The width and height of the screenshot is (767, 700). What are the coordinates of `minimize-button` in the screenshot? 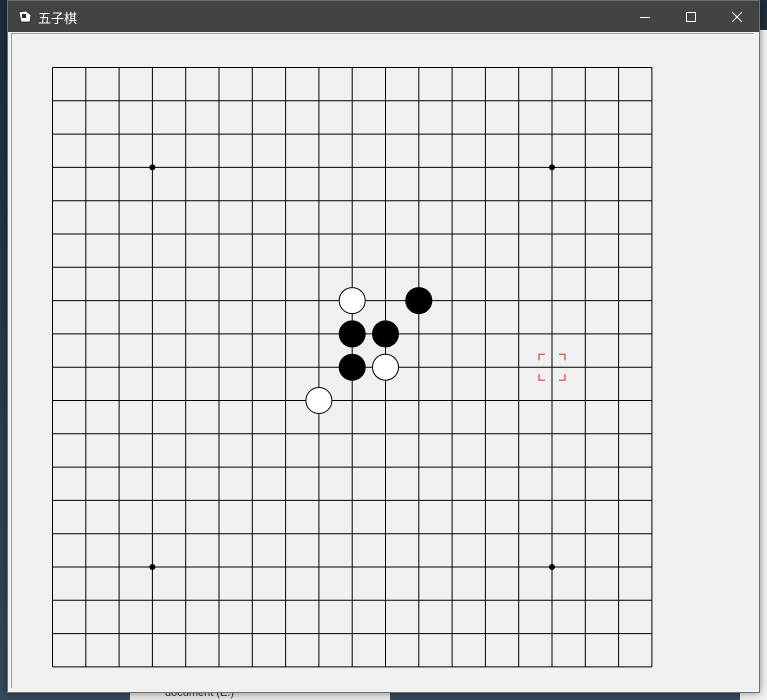 It's located at (645, 16).